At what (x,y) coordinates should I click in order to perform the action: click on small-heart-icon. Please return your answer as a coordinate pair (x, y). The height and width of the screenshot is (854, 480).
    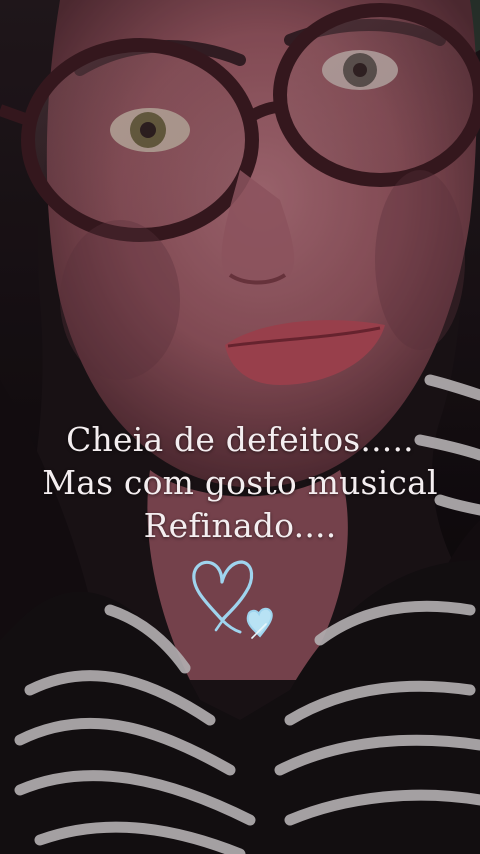
    Looking at the image, I should click on (259, 623).